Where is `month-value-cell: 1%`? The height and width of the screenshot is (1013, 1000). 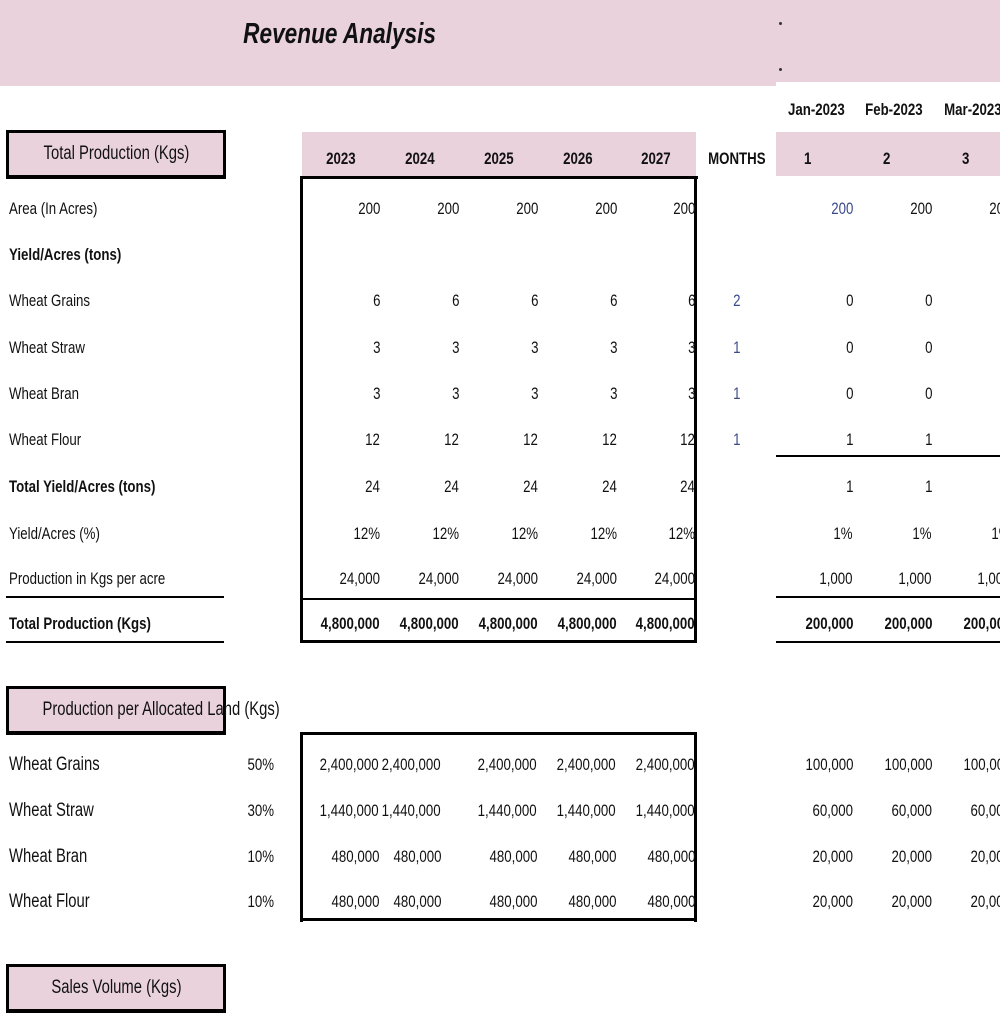
month-value-cell: 1% is located at coordinates (960, 534).